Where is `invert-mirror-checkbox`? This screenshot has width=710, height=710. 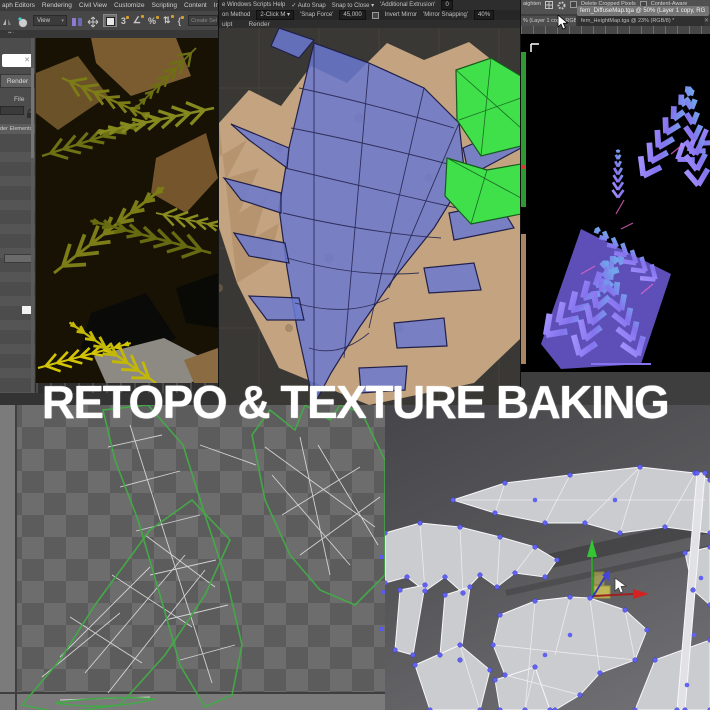 invert-mirror-checkbox is located at coordinates (375, 15).